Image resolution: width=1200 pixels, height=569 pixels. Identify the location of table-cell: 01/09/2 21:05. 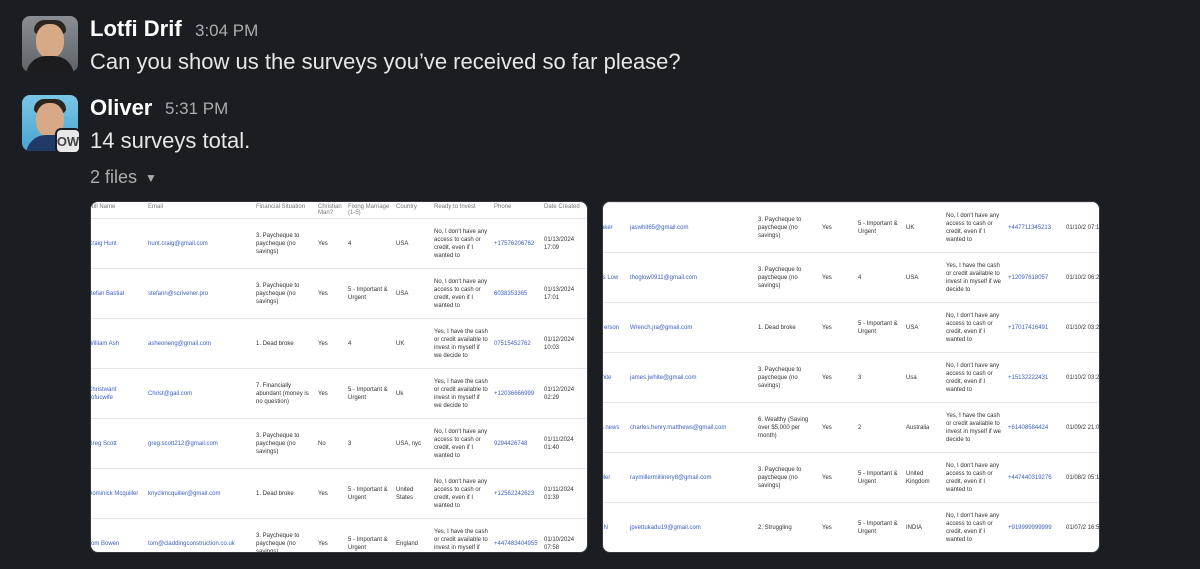
(1081, 427).